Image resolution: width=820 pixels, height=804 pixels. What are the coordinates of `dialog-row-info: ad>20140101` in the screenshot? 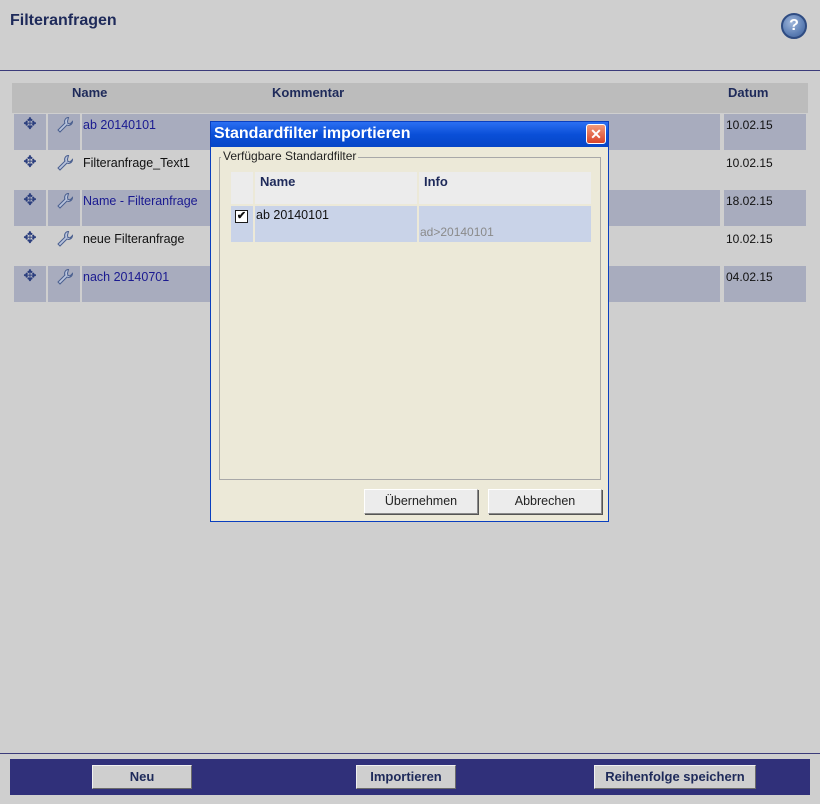 It's located at (505, 224).